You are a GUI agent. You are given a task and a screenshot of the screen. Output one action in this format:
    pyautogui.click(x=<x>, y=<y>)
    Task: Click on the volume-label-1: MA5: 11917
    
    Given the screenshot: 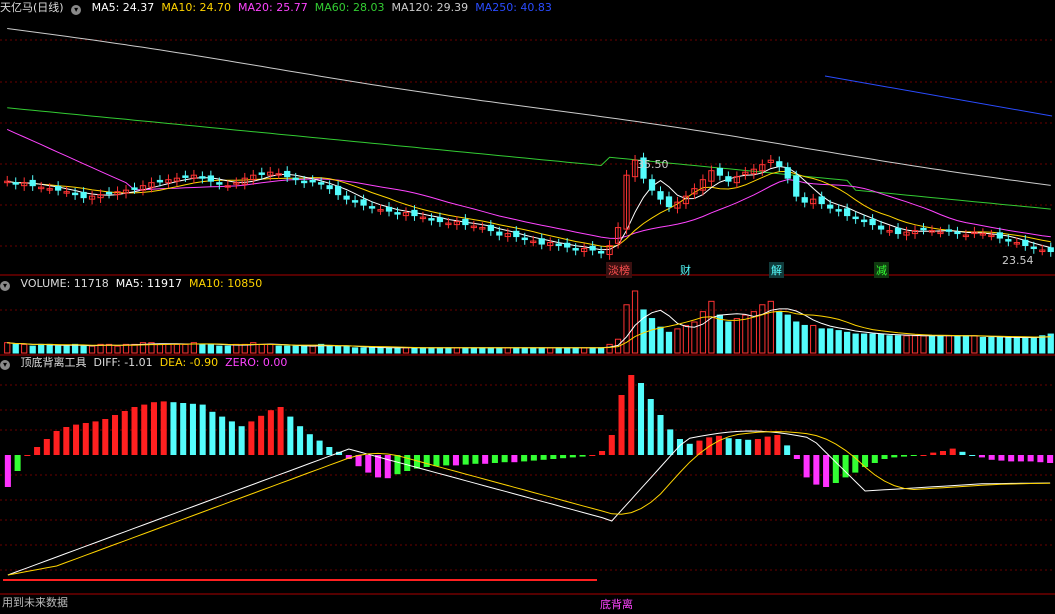 What is the action you would take?
    pyautogui.click(x=148, y=283)
    